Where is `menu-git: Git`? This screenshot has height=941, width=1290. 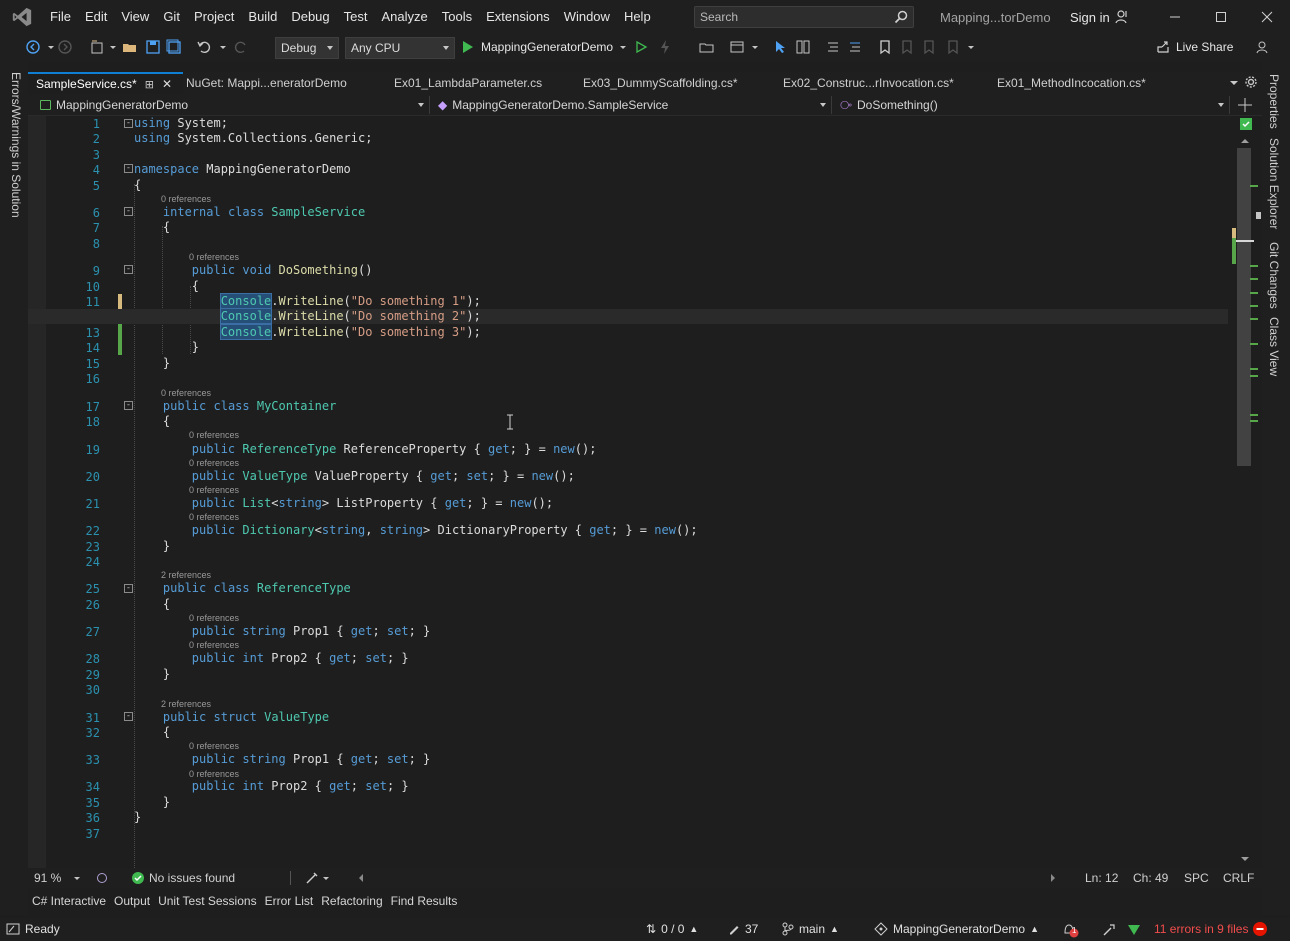
menu-git: Git is located at coordinates (171, 17).